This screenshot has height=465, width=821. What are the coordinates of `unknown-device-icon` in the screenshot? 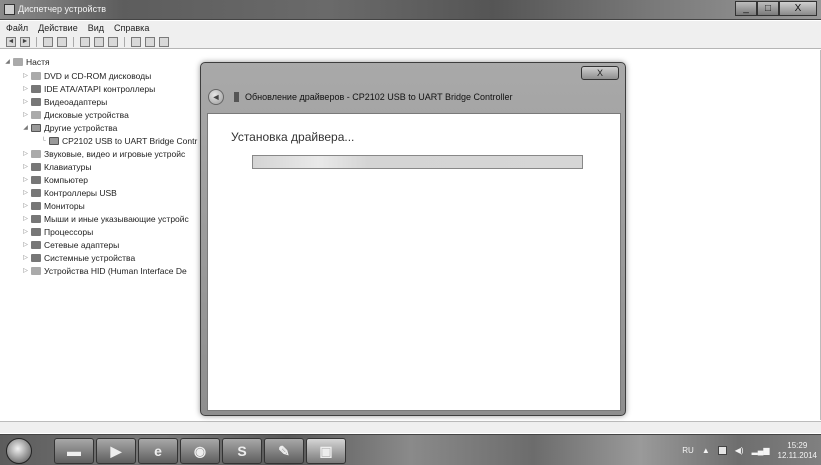 It's located at (54, 140).